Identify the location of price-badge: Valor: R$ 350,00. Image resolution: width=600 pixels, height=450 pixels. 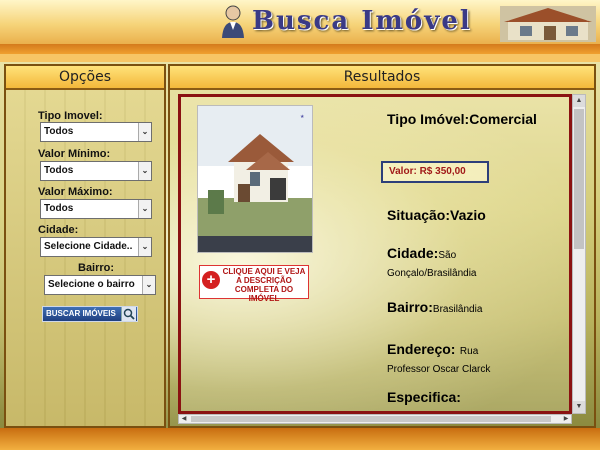
(435, 172).